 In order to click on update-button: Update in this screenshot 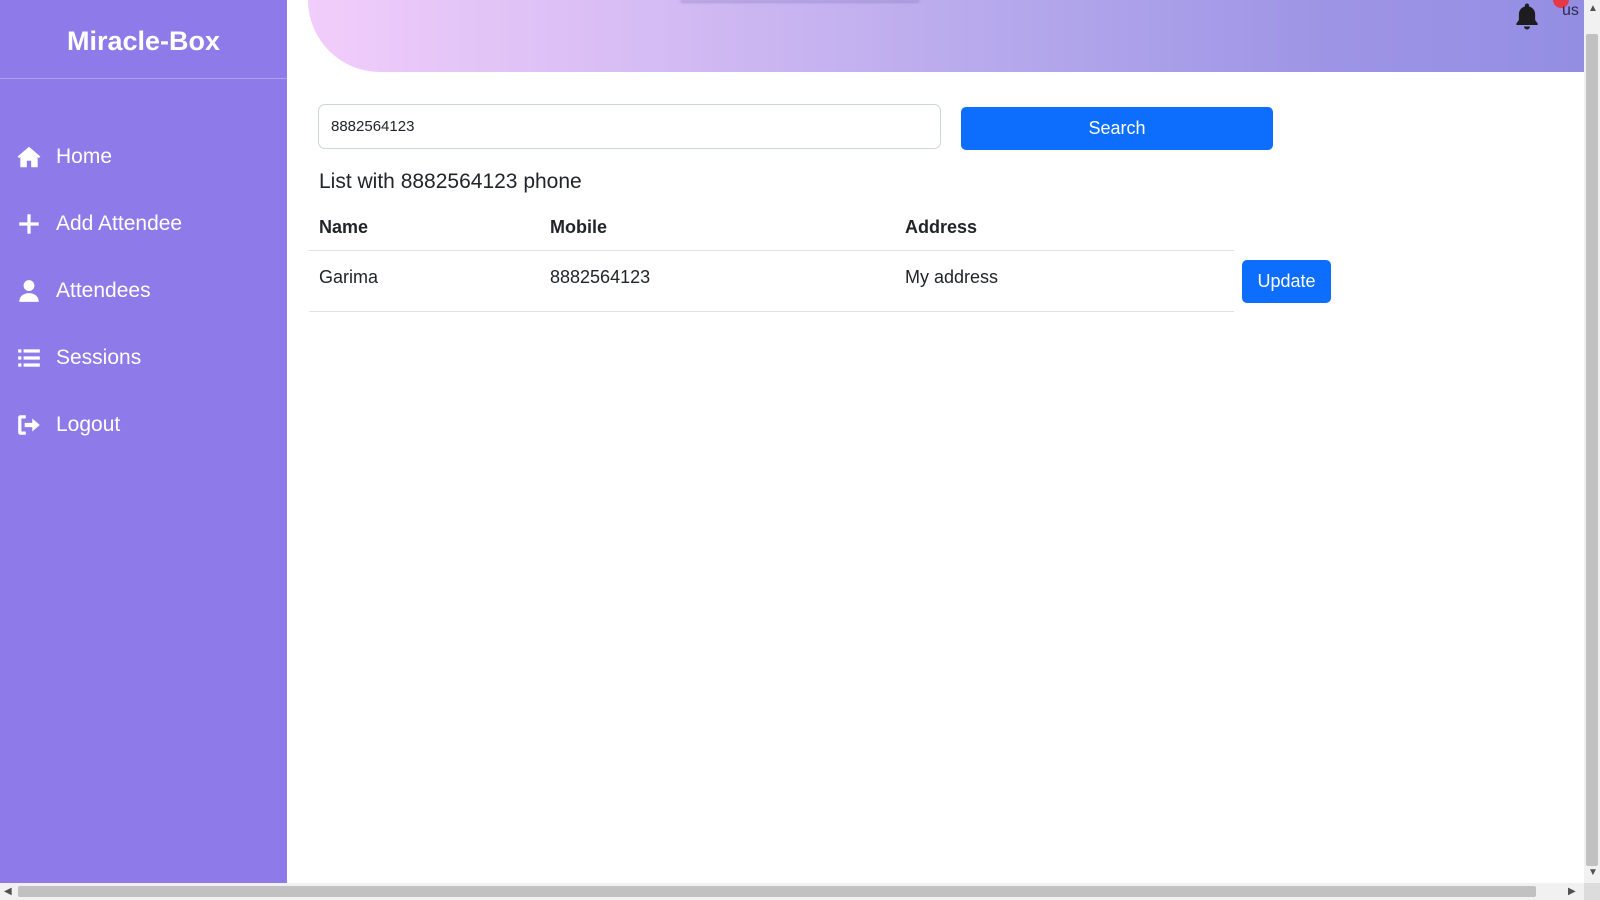, I will do `click(1286, 281)`.